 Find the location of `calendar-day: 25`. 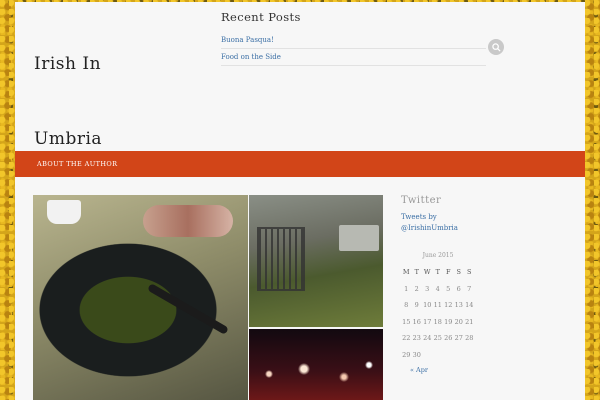

calendar-day: 25 is located at coordinates (437, 338).